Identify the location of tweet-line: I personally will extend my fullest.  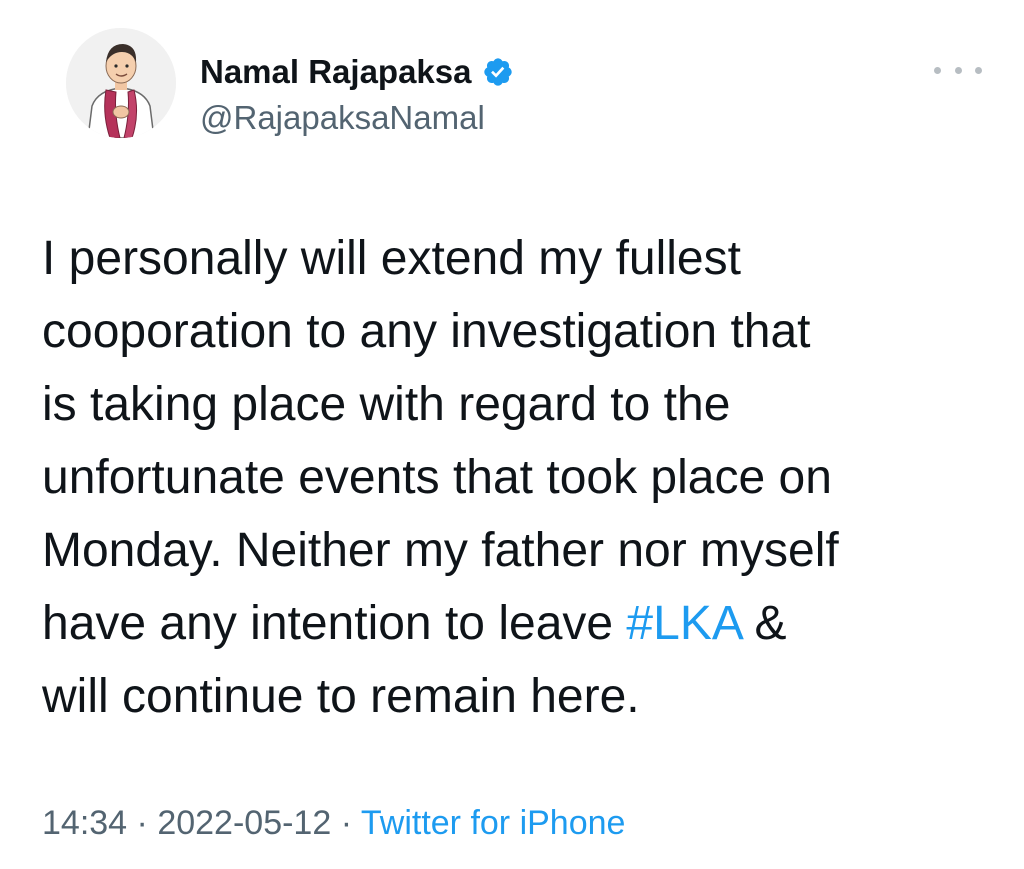
(391, 258).